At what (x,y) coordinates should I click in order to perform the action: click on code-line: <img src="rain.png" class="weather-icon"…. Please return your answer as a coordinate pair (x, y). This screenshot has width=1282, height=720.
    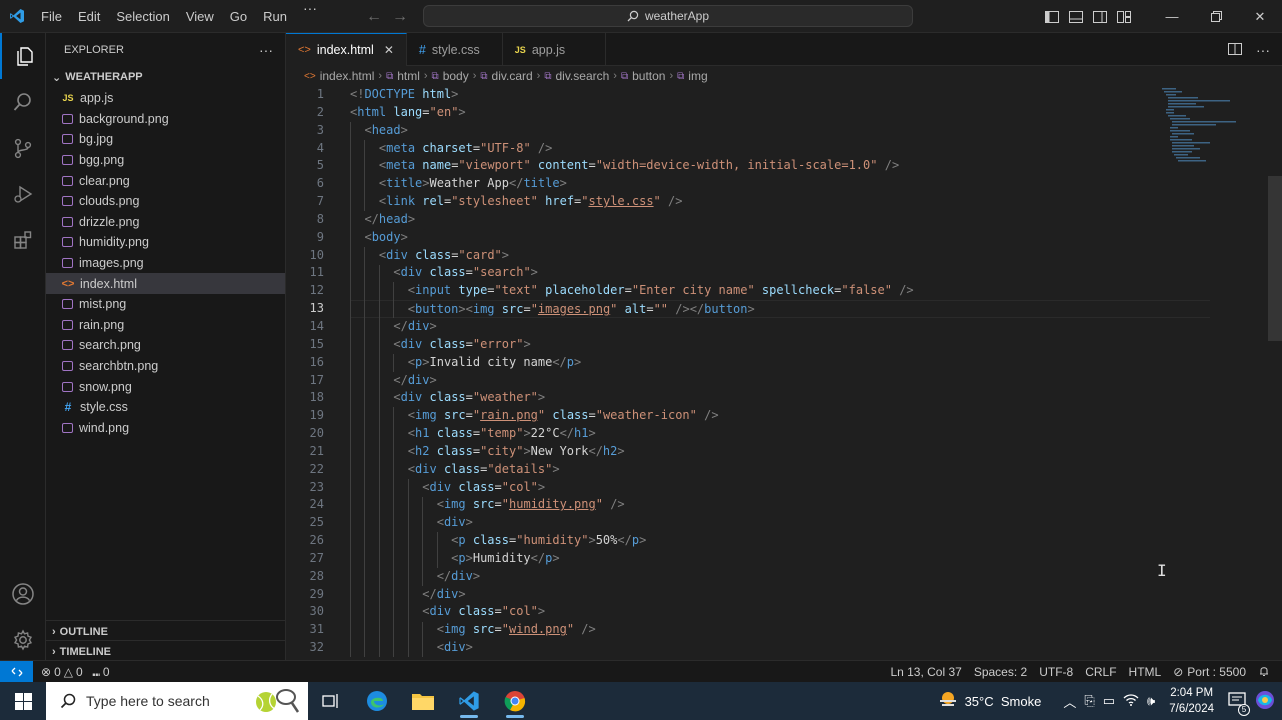
    Looking at the image, I should click on (780, 416).